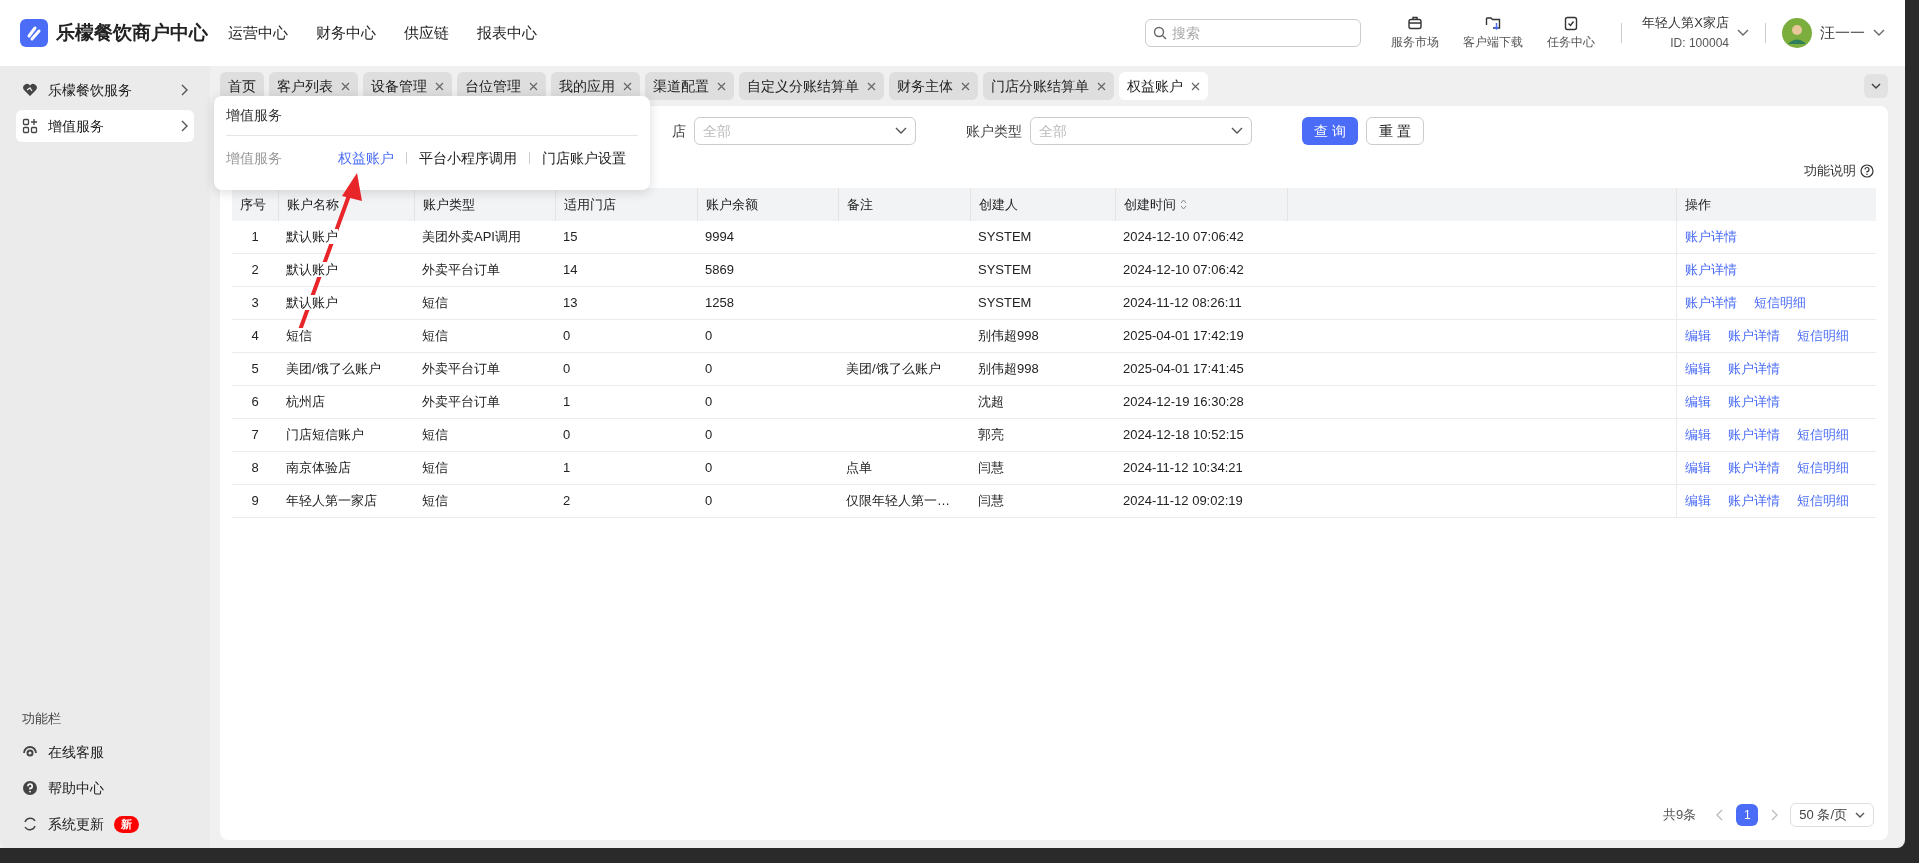  Describe the element at coordinates (1163, 86) in the screenshot. I see `tab: 权益账户` at that location.